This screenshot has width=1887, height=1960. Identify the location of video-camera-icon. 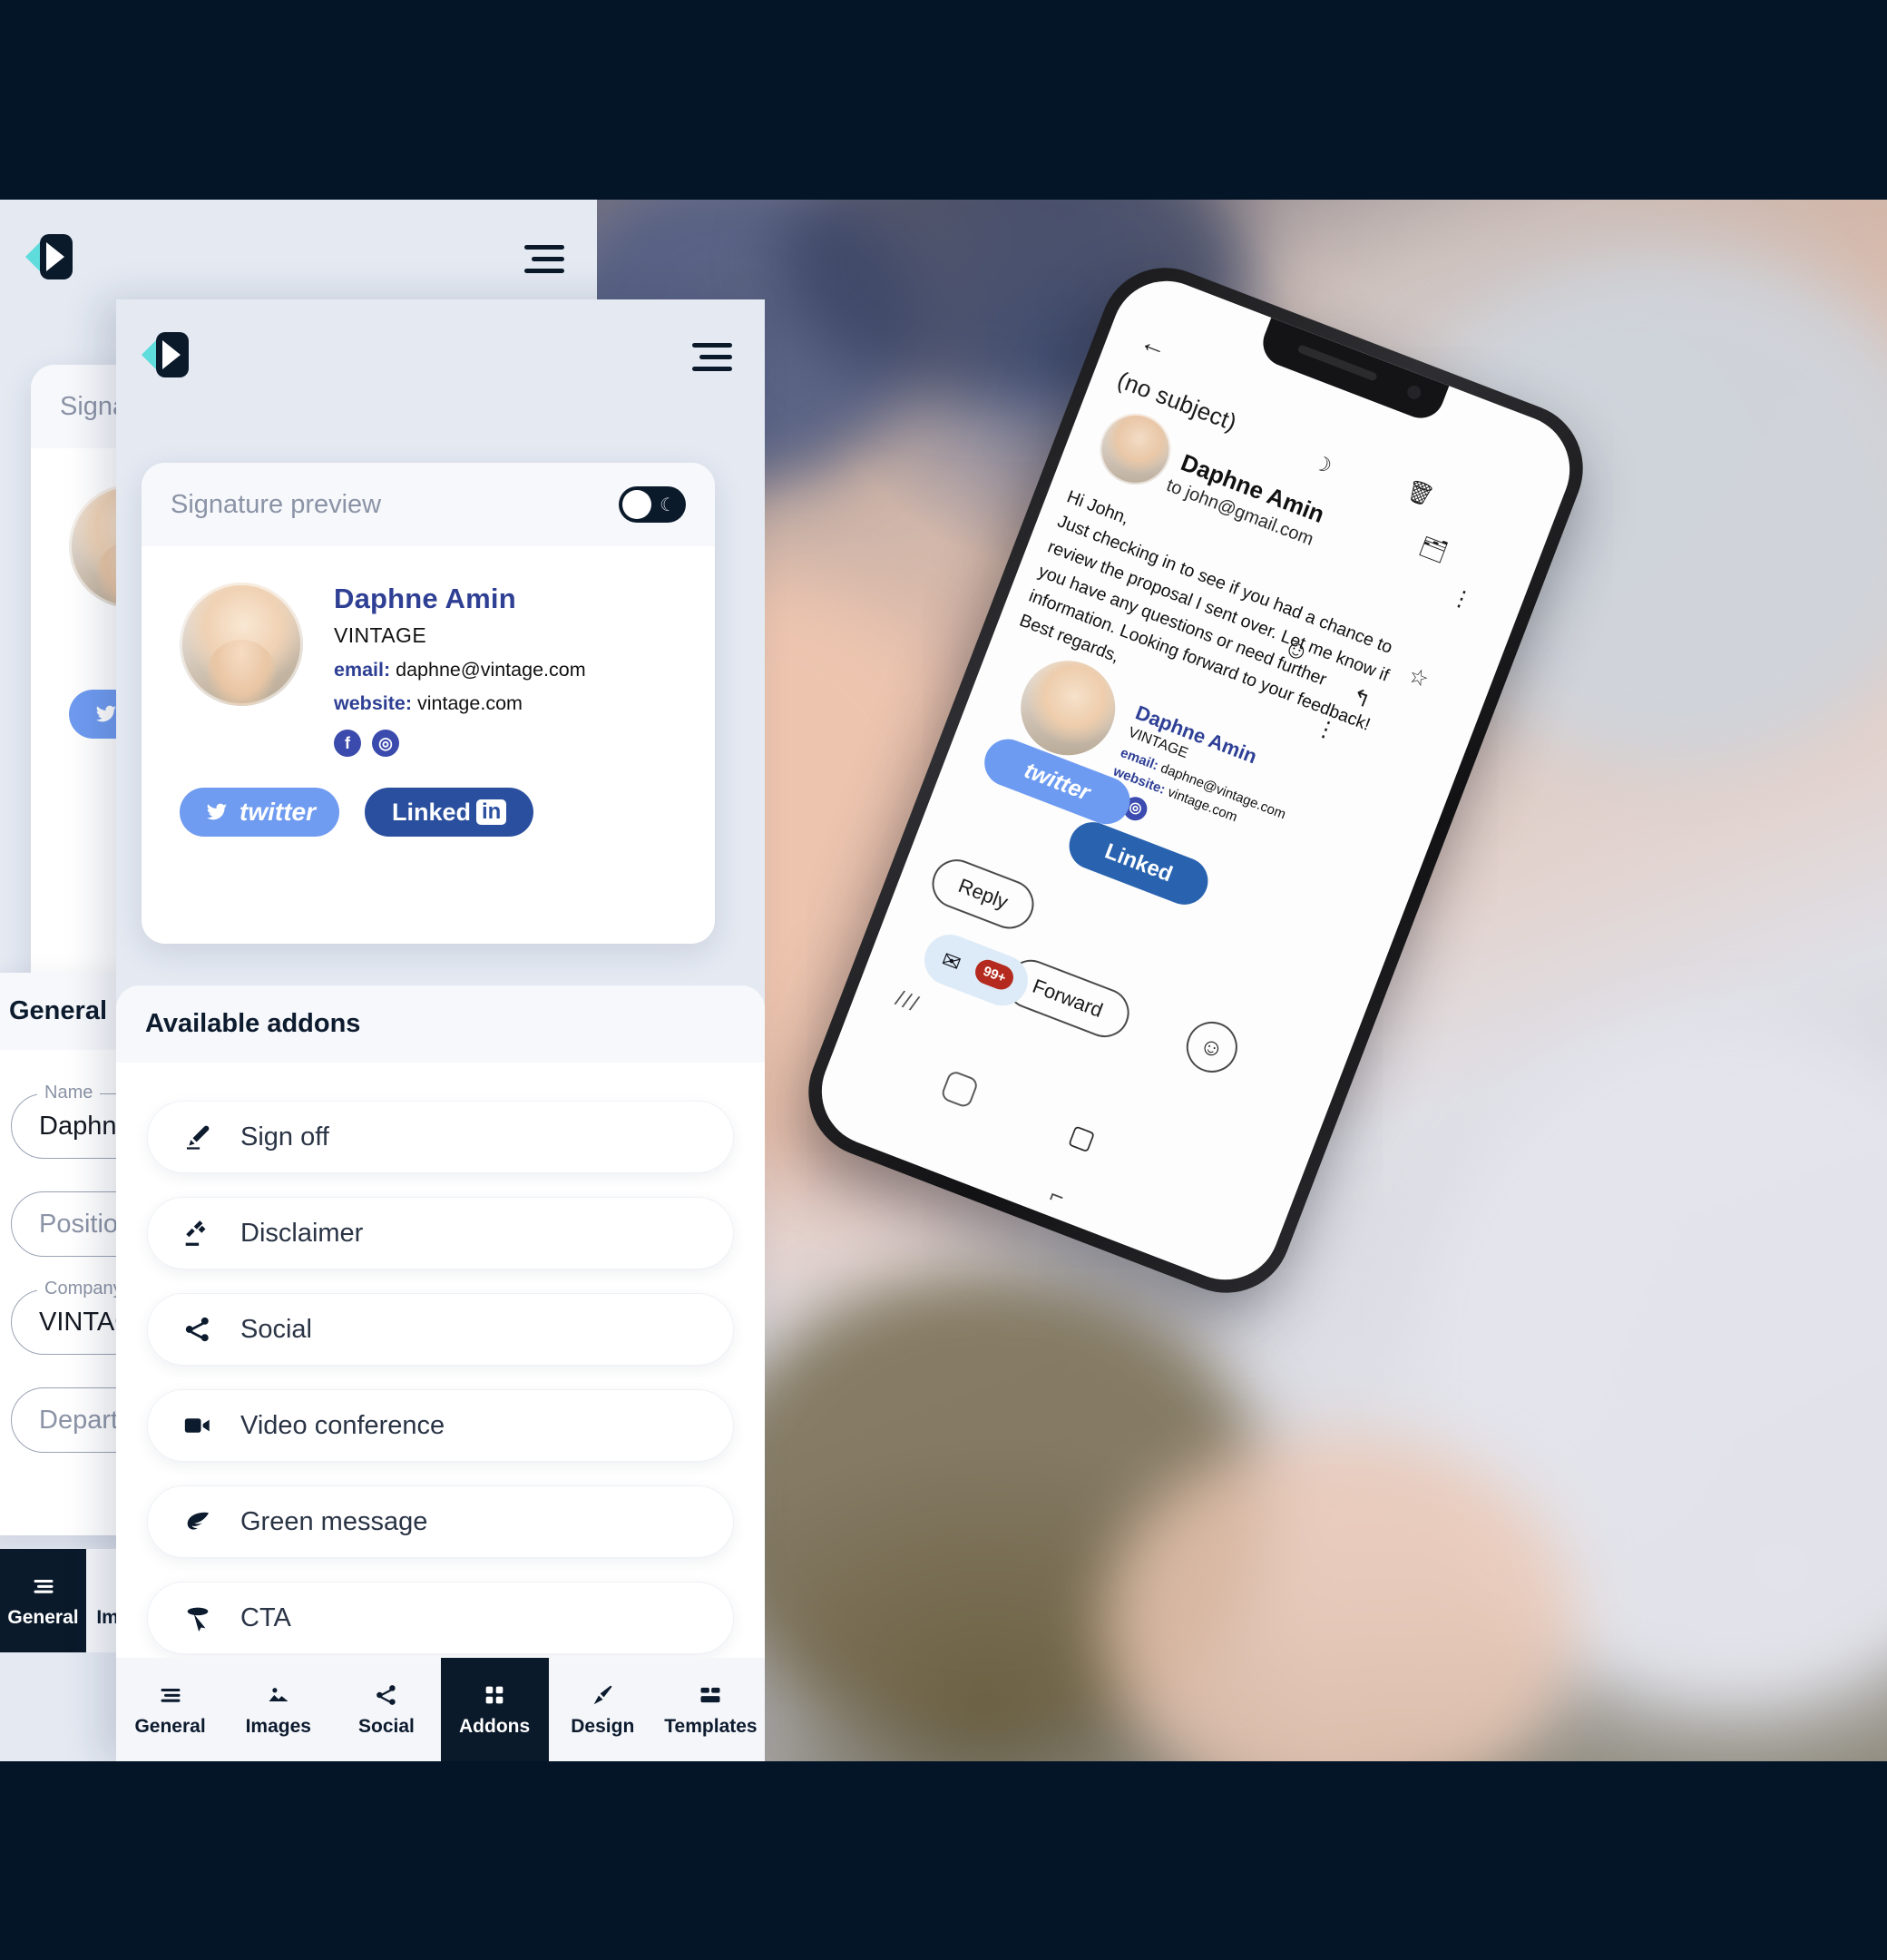
(197, 1425).